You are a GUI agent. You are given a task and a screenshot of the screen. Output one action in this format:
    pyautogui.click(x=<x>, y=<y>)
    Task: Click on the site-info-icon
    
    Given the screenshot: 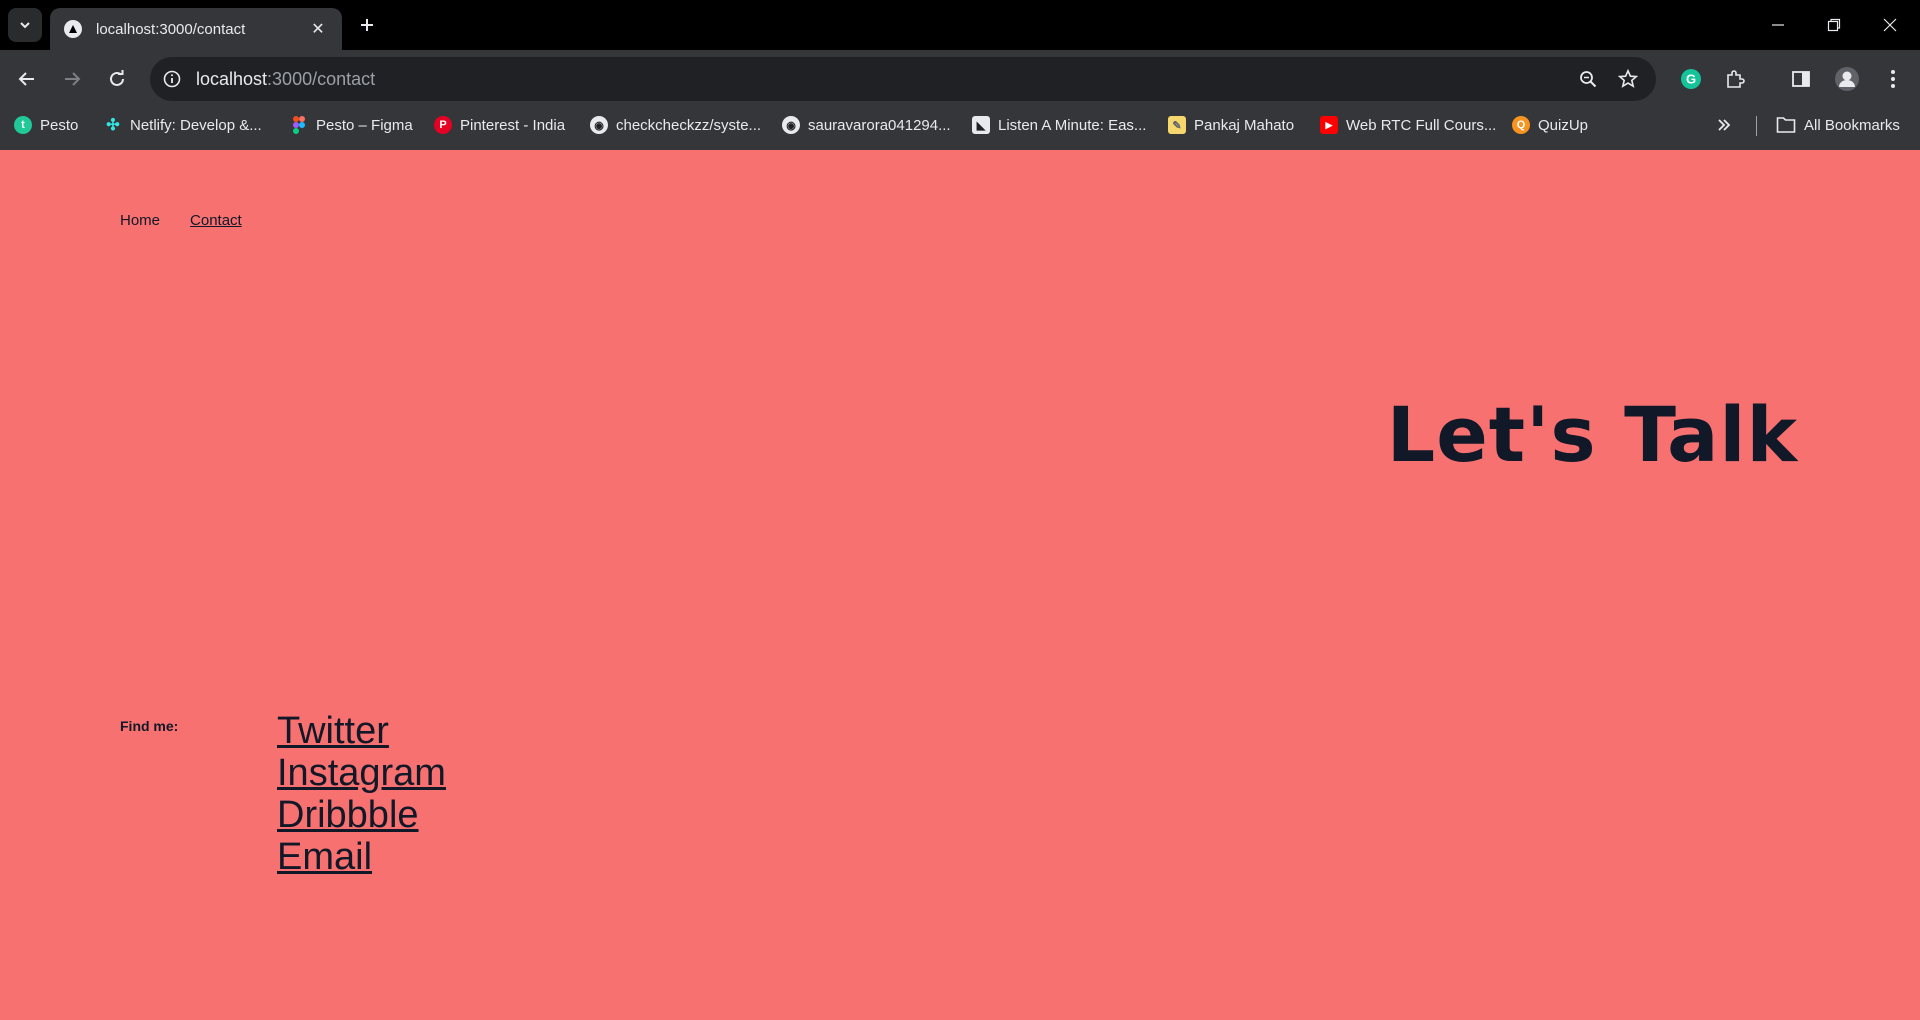 What is the action you would take?
    pyautogui.click(x=172, y=79)
    